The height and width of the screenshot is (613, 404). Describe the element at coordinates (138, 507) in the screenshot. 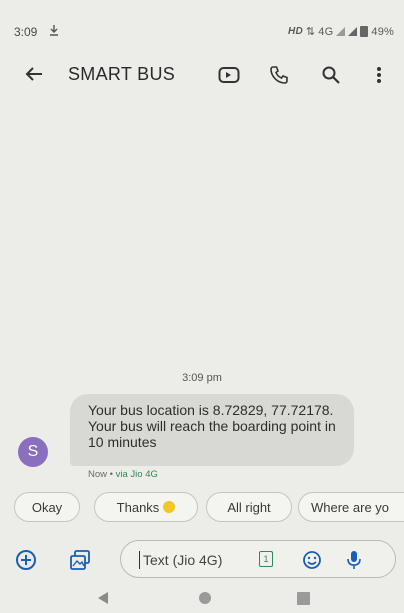

I see `smart-reply-label: Thanks` at that location.